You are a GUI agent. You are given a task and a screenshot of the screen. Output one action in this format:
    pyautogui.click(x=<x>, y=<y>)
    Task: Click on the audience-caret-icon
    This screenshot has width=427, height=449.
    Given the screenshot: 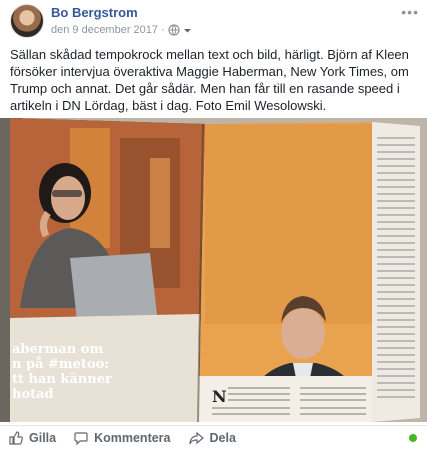 What is the action you would take?
    pyautogui.click(x=187, y=30)
    